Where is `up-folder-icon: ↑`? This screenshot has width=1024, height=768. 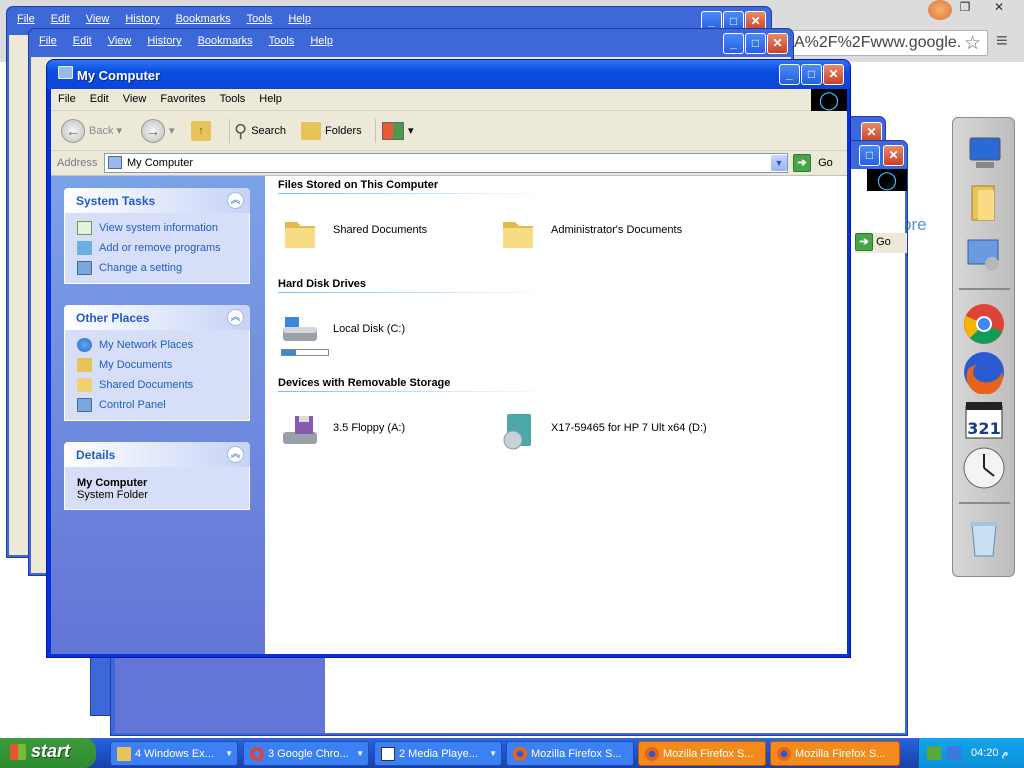 up-folder-icon: ↑ is located at coordinates (201, 131).